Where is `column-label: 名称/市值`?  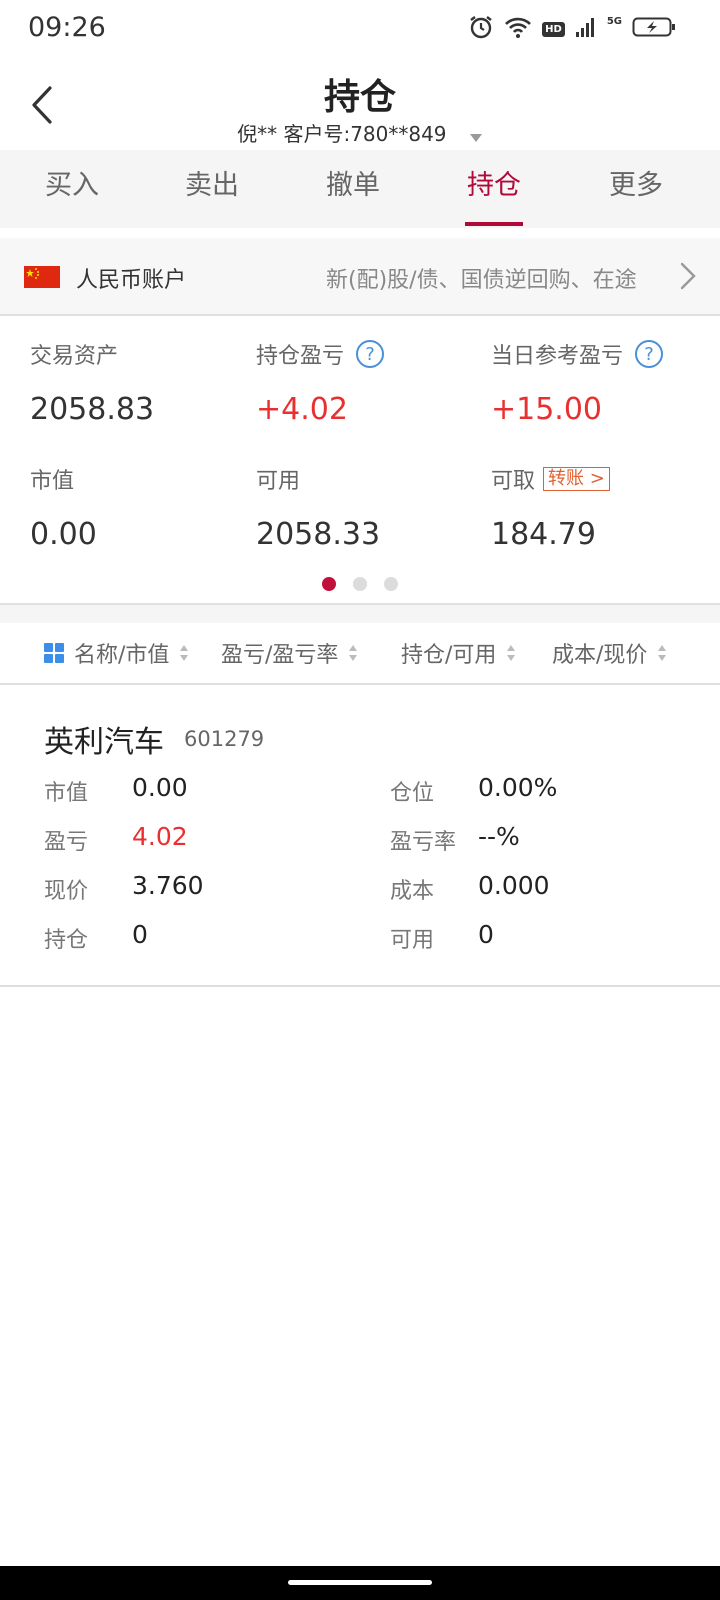
column-label: 名称/市值 is located at coordinates (122, 655).